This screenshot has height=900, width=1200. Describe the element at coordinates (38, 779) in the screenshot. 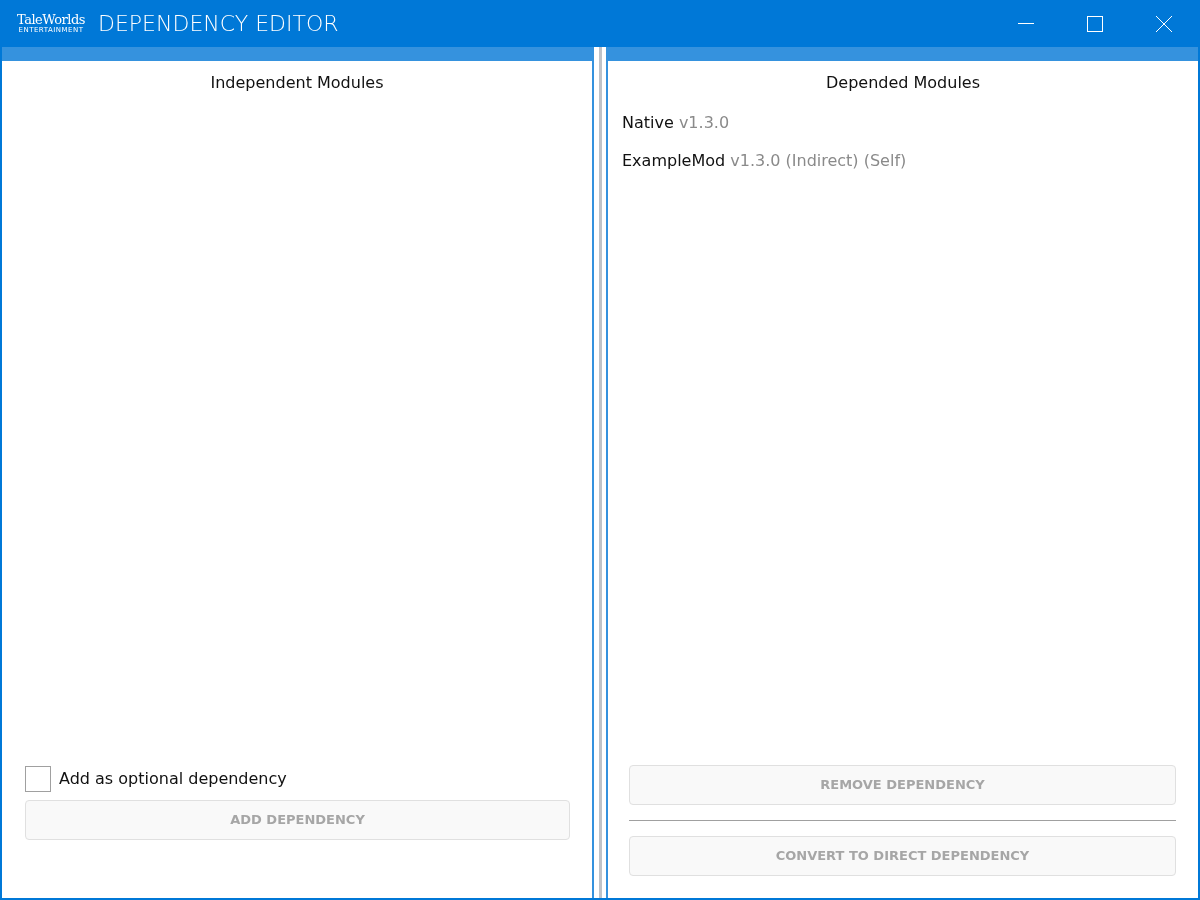

I see `checkbox` at that location.